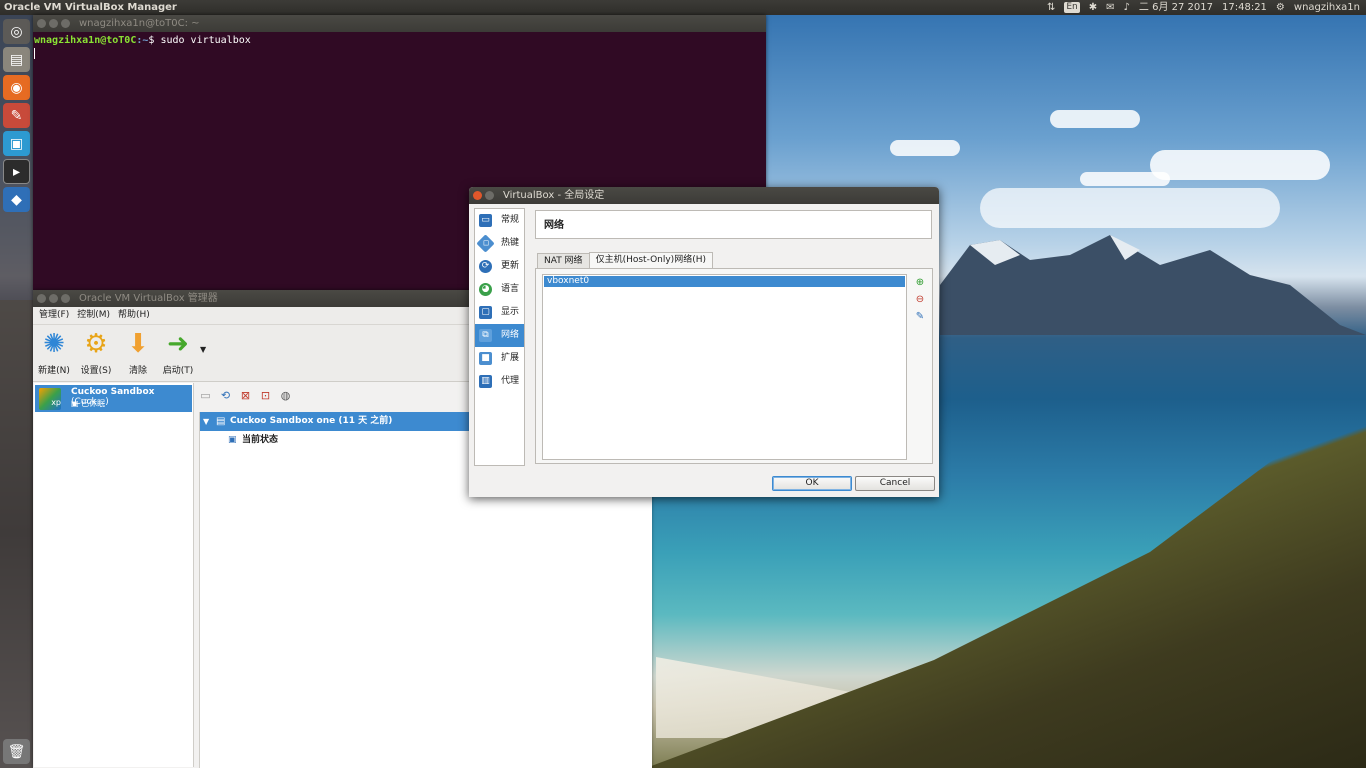 This screenshot has width=1366, height=768. I want to click on remove-network-icon: ⊖, so click(920, 300).